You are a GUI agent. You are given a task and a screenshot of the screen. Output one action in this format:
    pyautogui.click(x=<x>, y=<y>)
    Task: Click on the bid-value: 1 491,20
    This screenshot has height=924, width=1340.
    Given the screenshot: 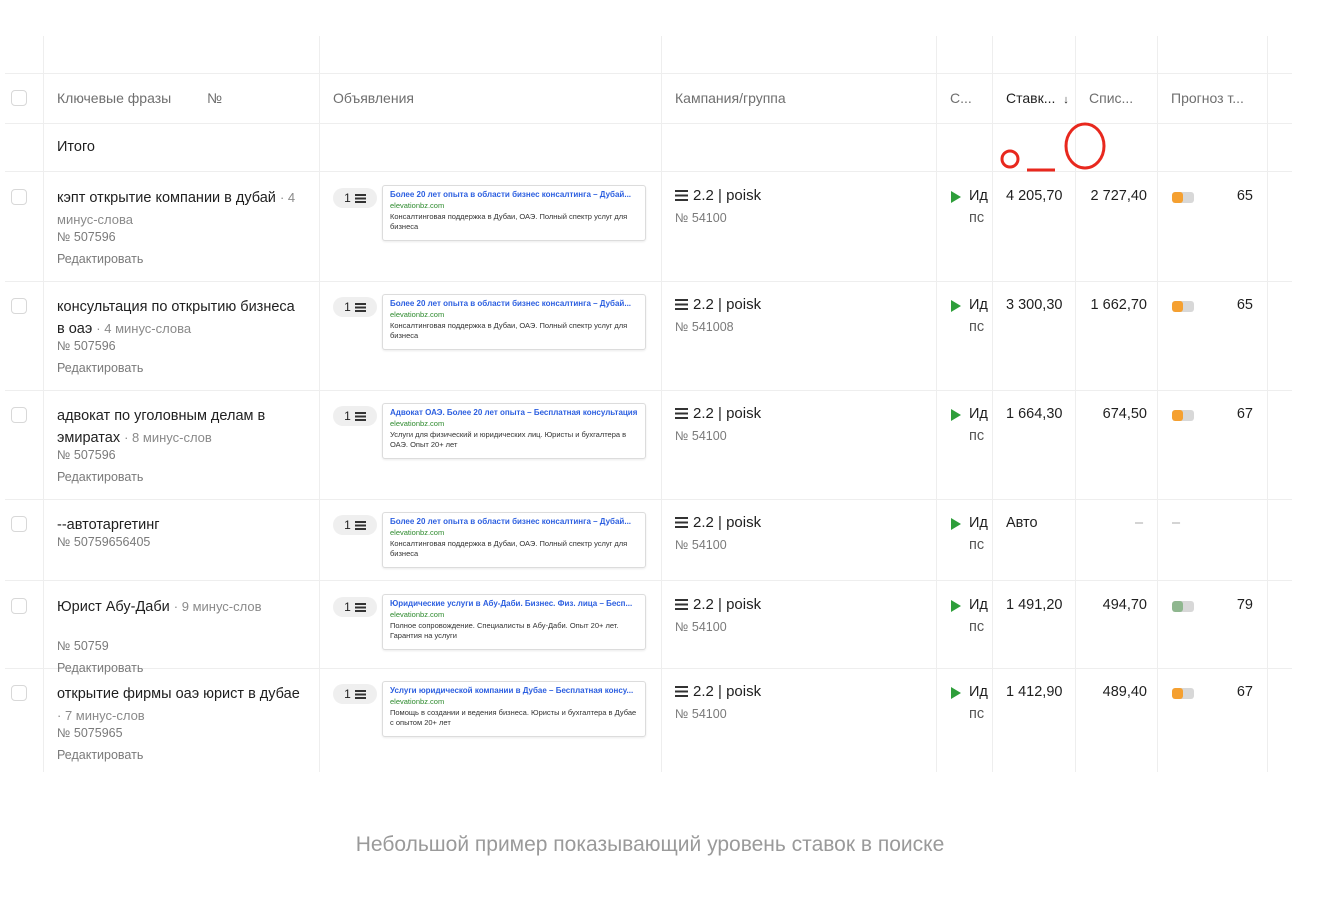 What is the action you would take?
    pyautogui.click(x=1034, y=605)
    